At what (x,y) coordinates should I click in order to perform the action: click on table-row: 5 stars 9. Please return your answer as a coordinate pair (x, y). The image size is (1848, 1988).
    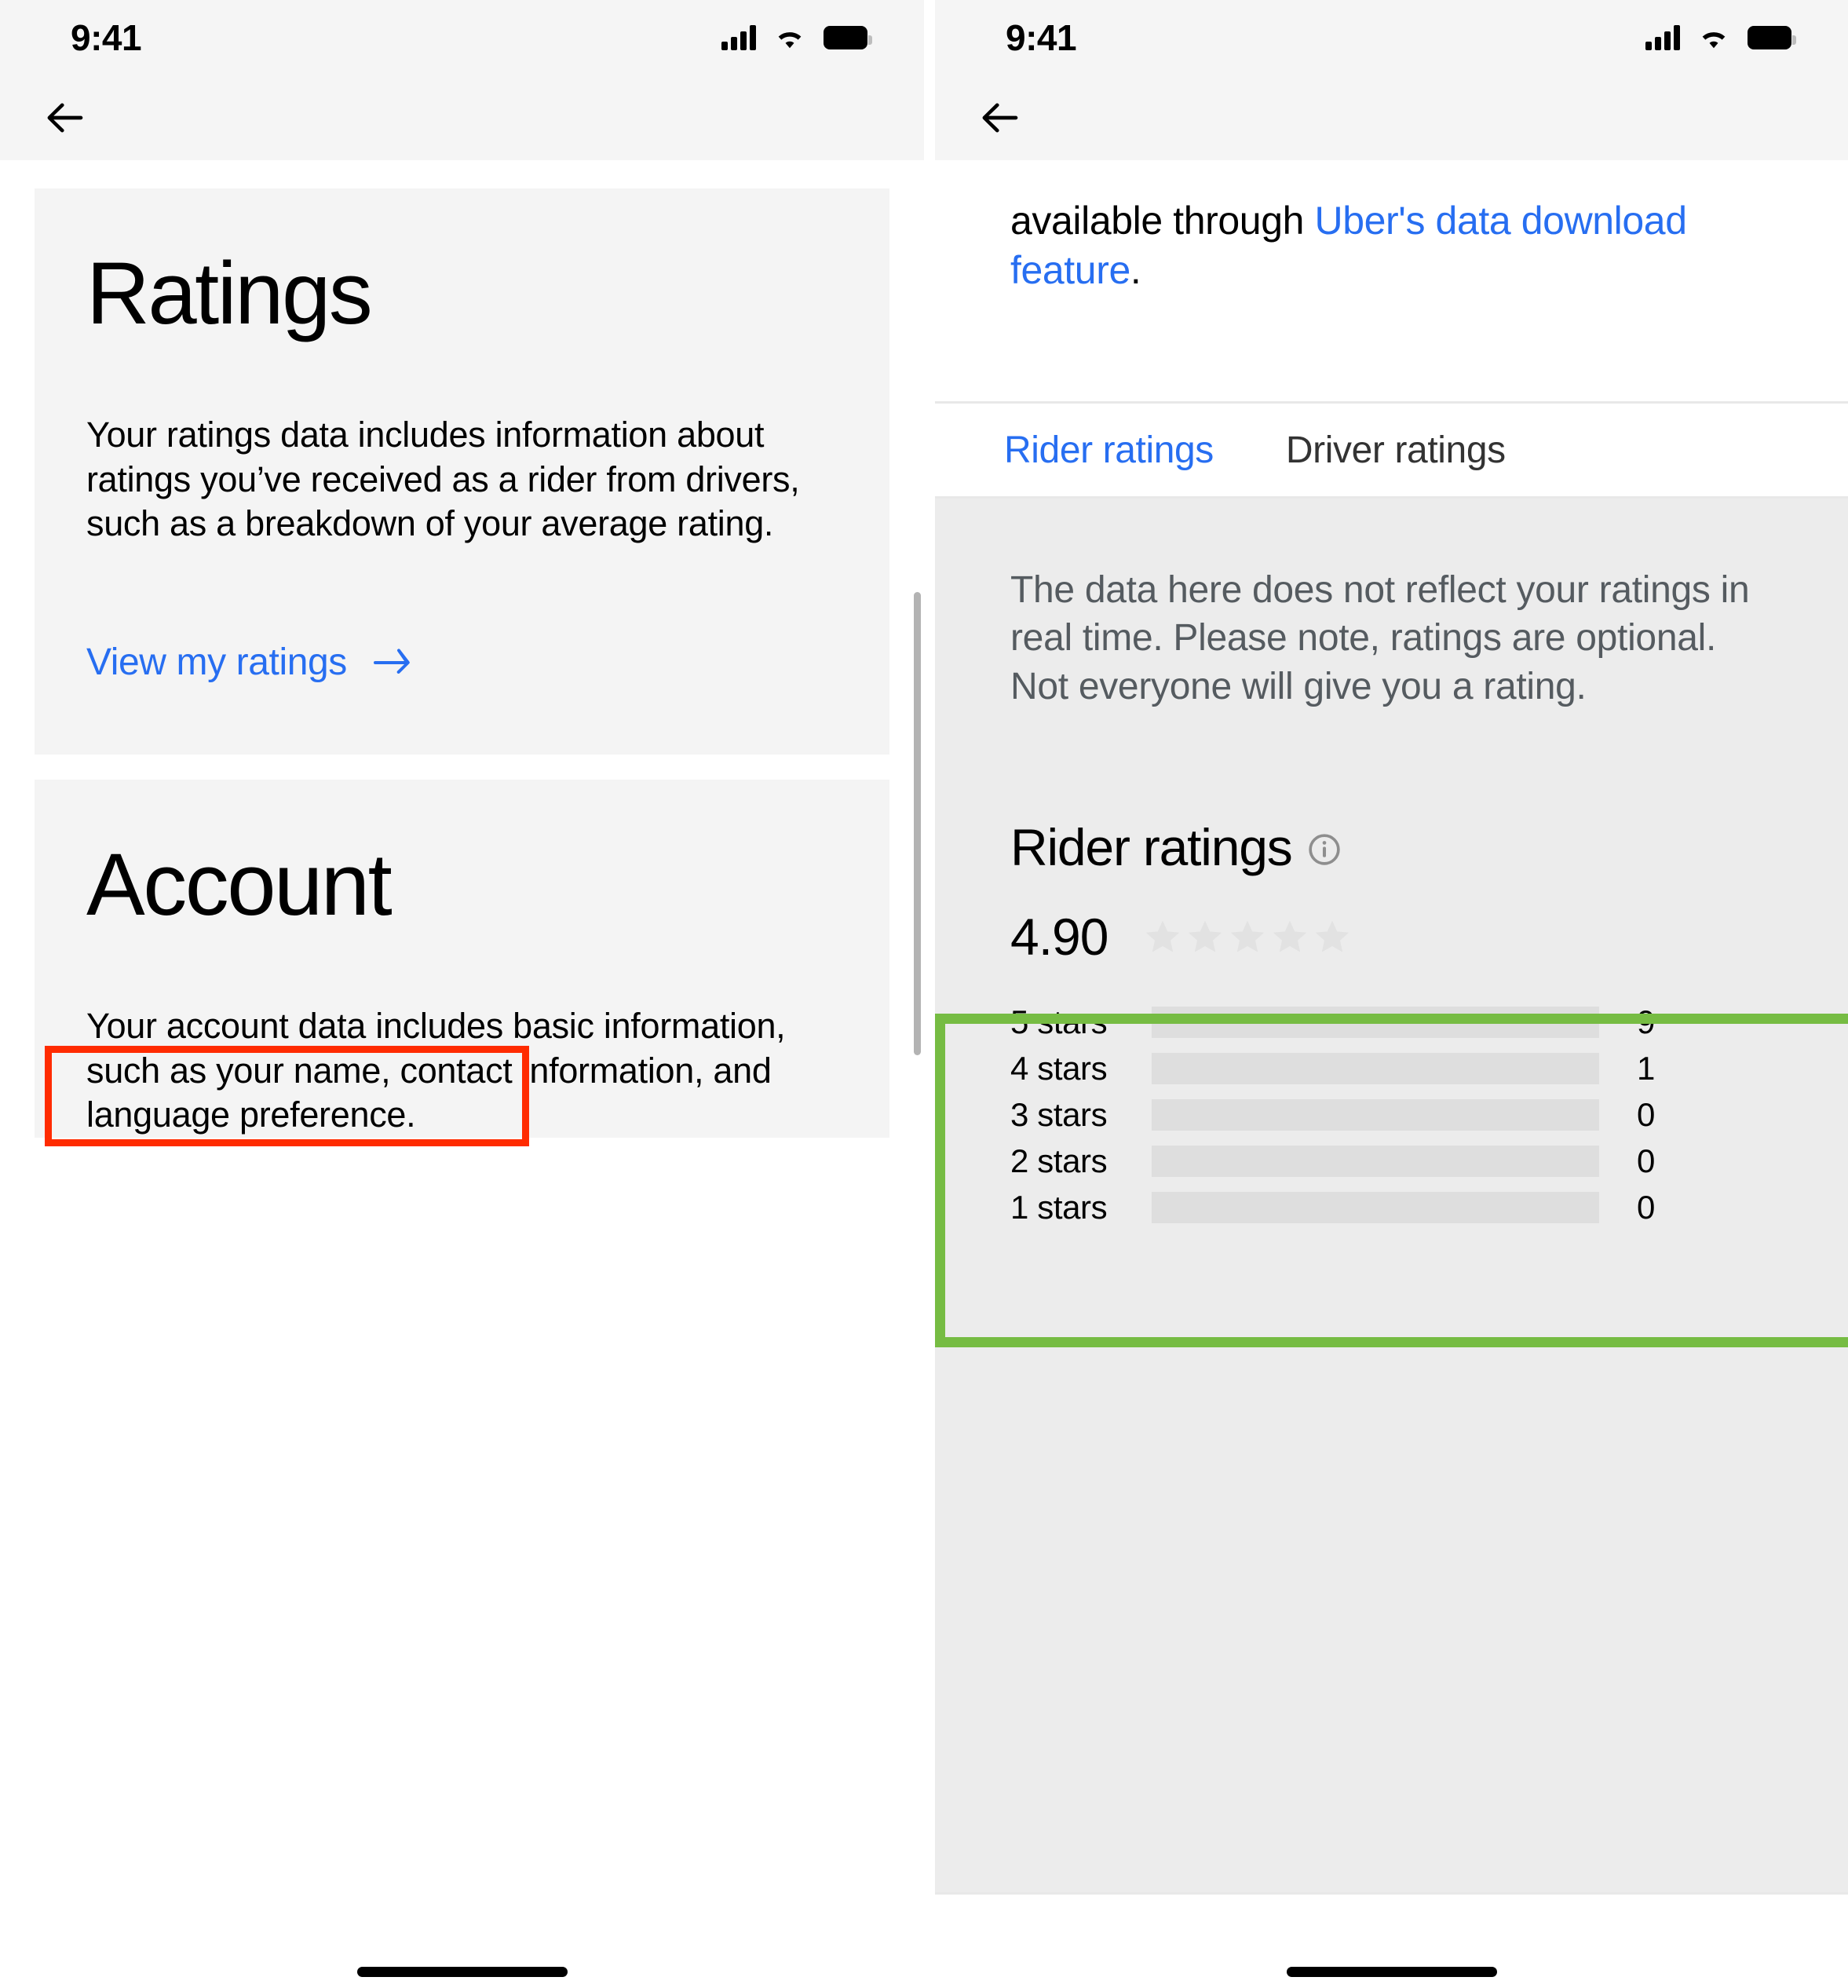
    Looking at the image, I should click on (1391, 1021).